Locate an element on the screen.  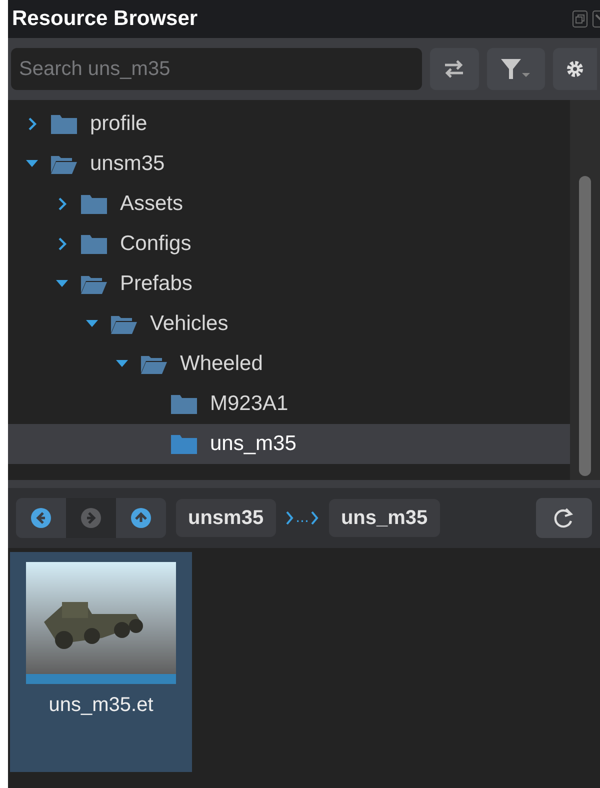
tree-item: Wheeled is located at coordinates (289, 364).